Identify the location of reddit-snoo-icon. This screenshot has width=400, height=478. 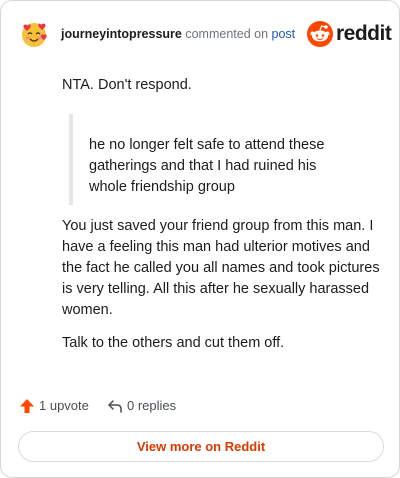
(320, 34).